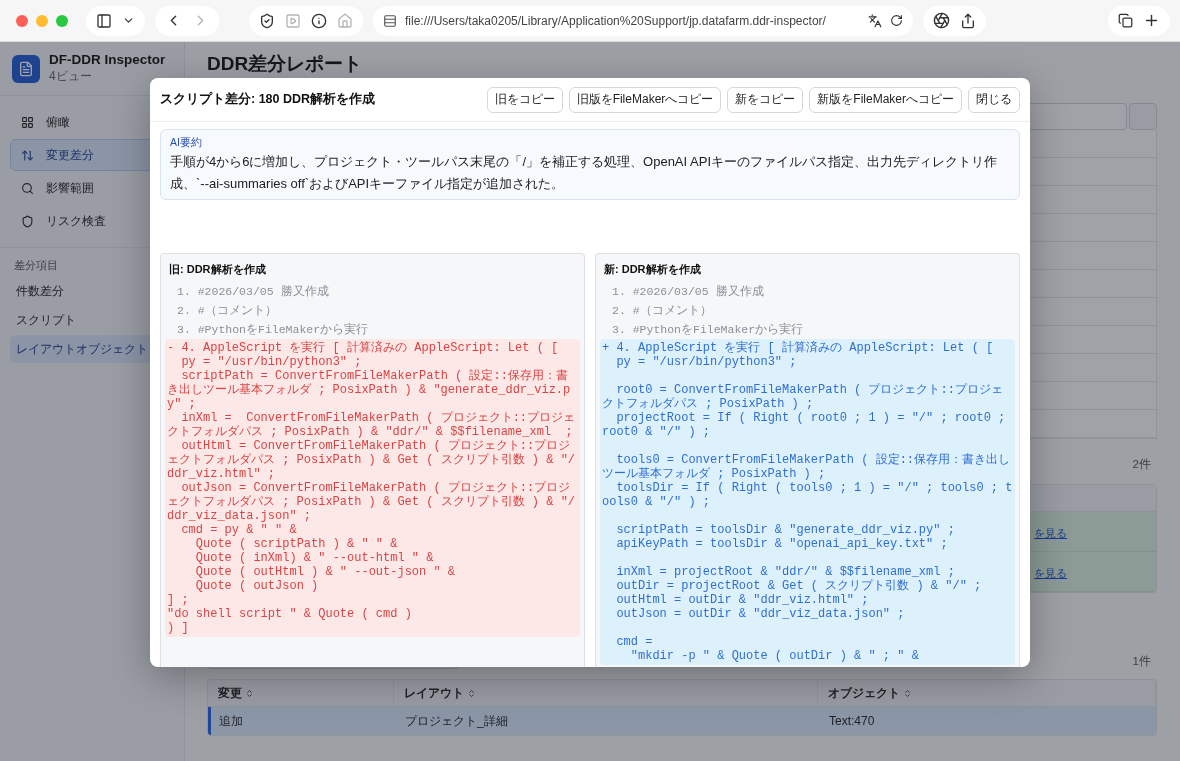  Describe the element at coordinates (107, 59) in the screenshot. I see `app-name: DF-DDR Inspector` at that location.